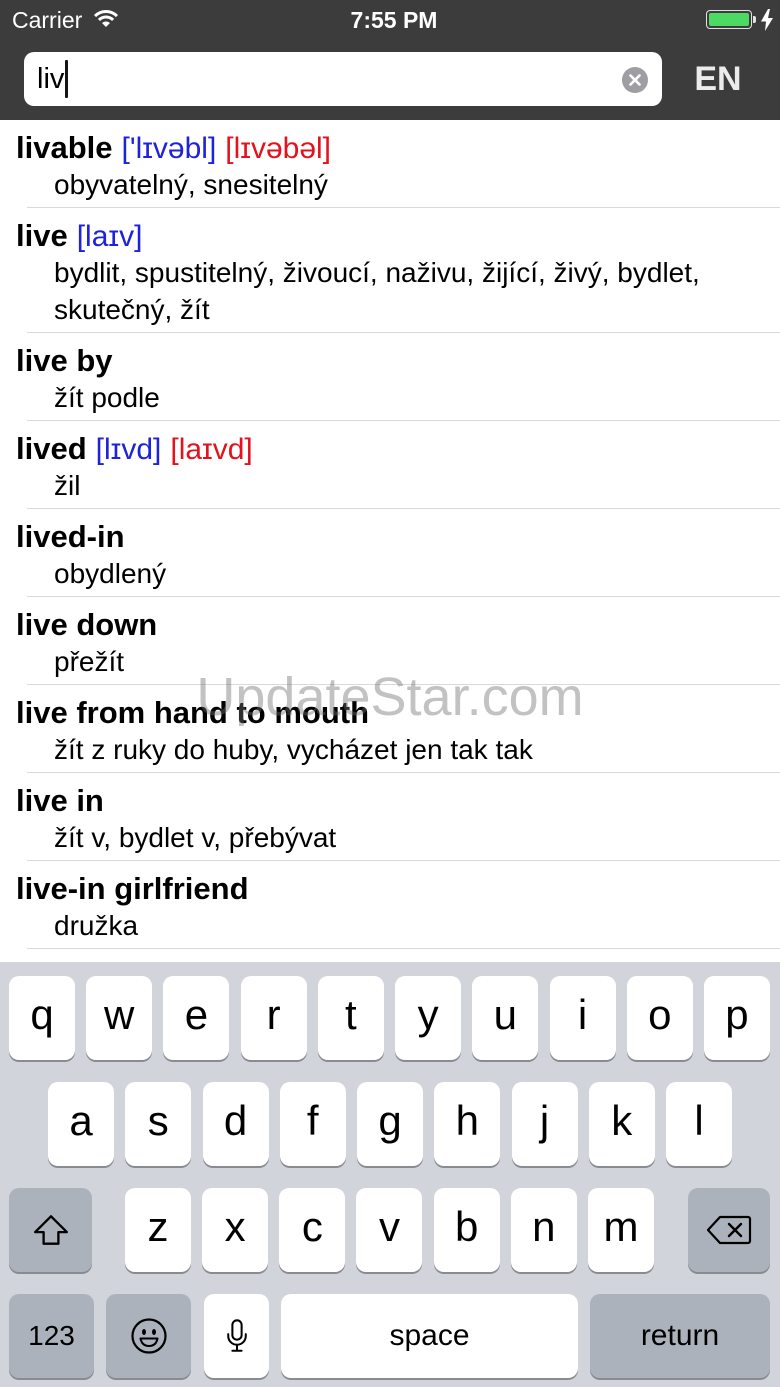  What do you see at coordinates (467, 1124) in the screenshot?
I see `key-h: h` at bounding box center [467, 1124].